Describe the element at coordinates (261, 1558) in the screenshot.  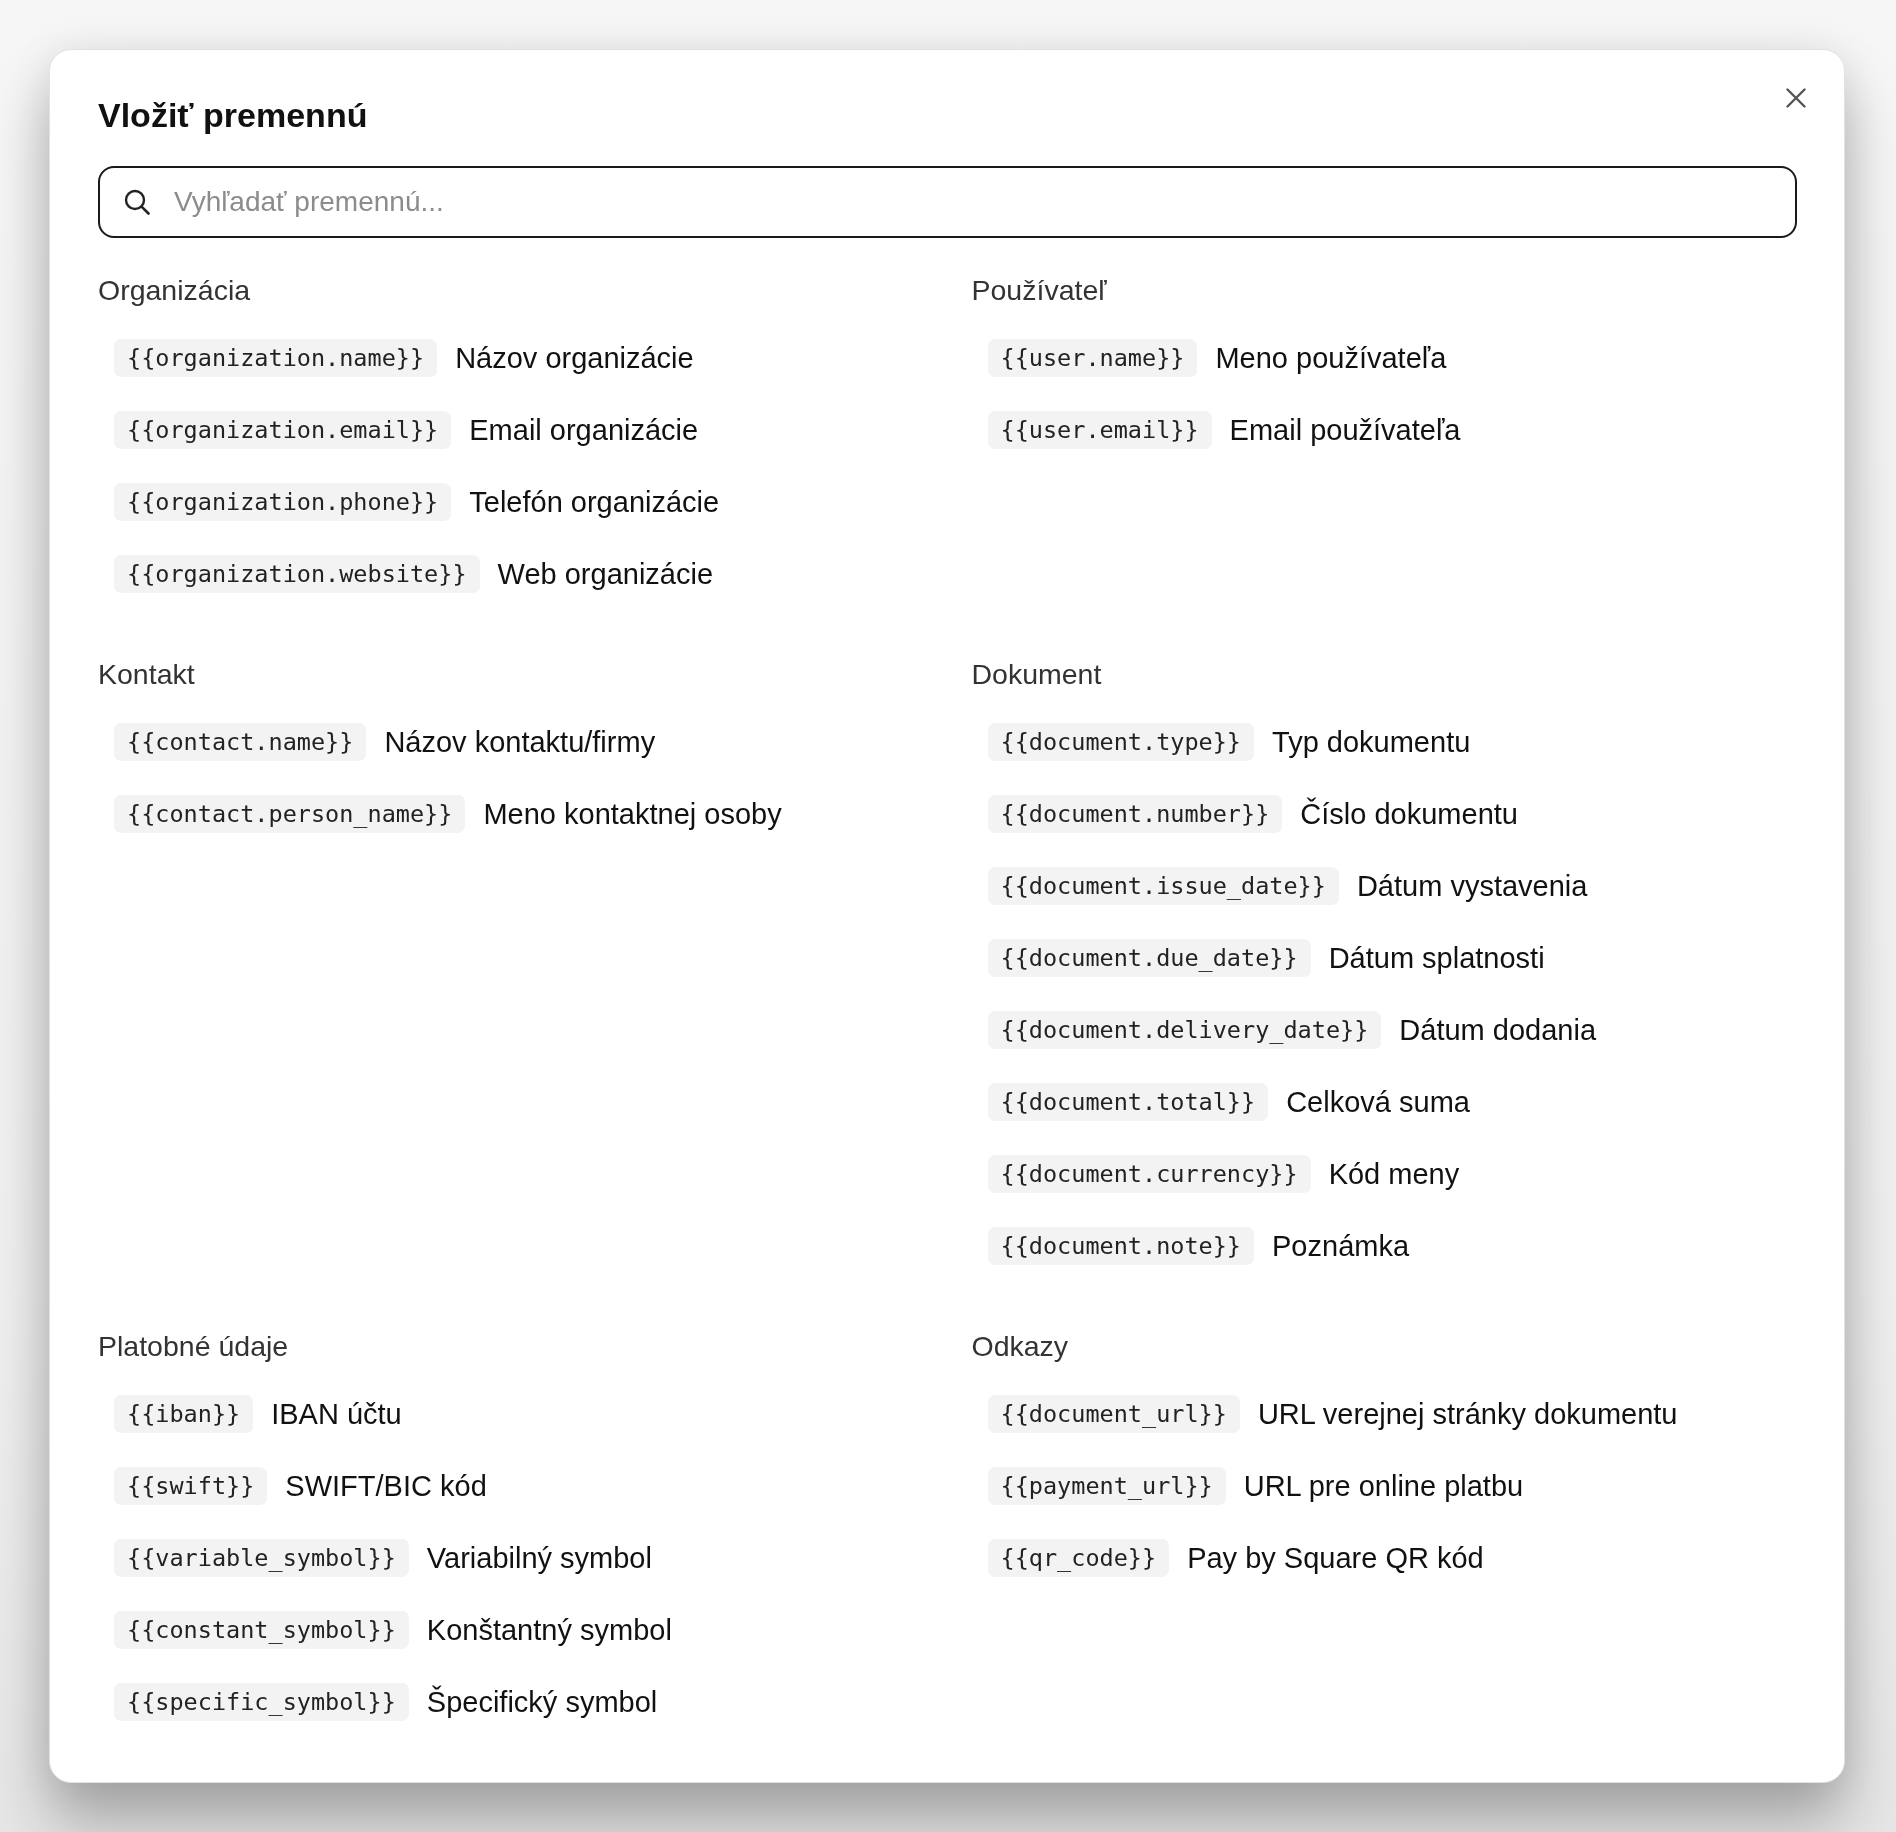
I see `variable-tag: {{variable_symbol}}` at that location.